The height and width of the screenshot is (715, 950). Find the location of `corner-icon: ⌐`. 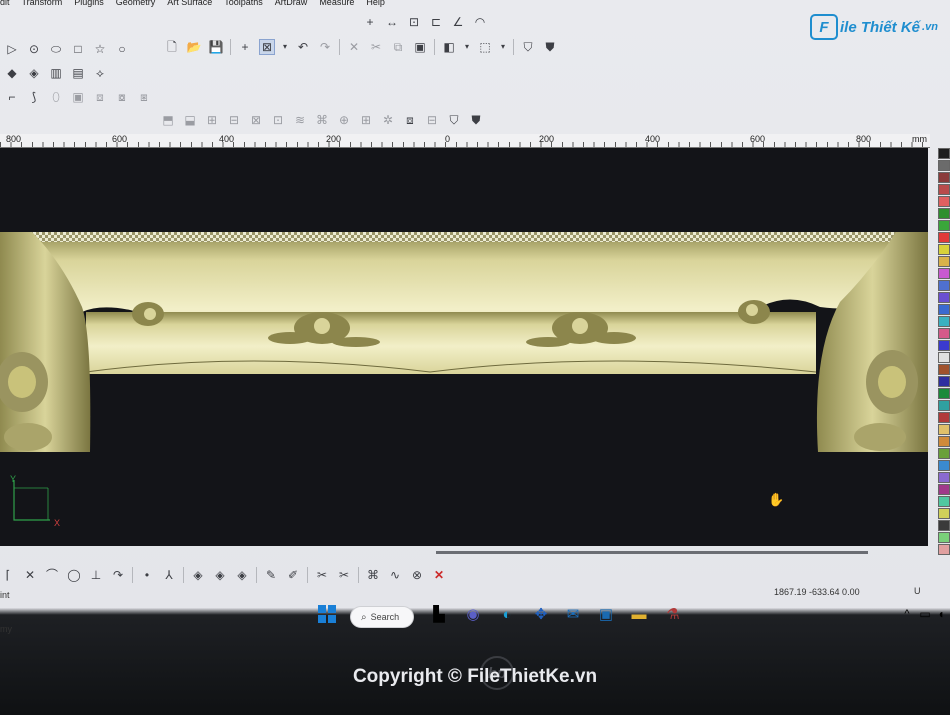

corner-icon: ⌐ is located at coordinates (12, 97).